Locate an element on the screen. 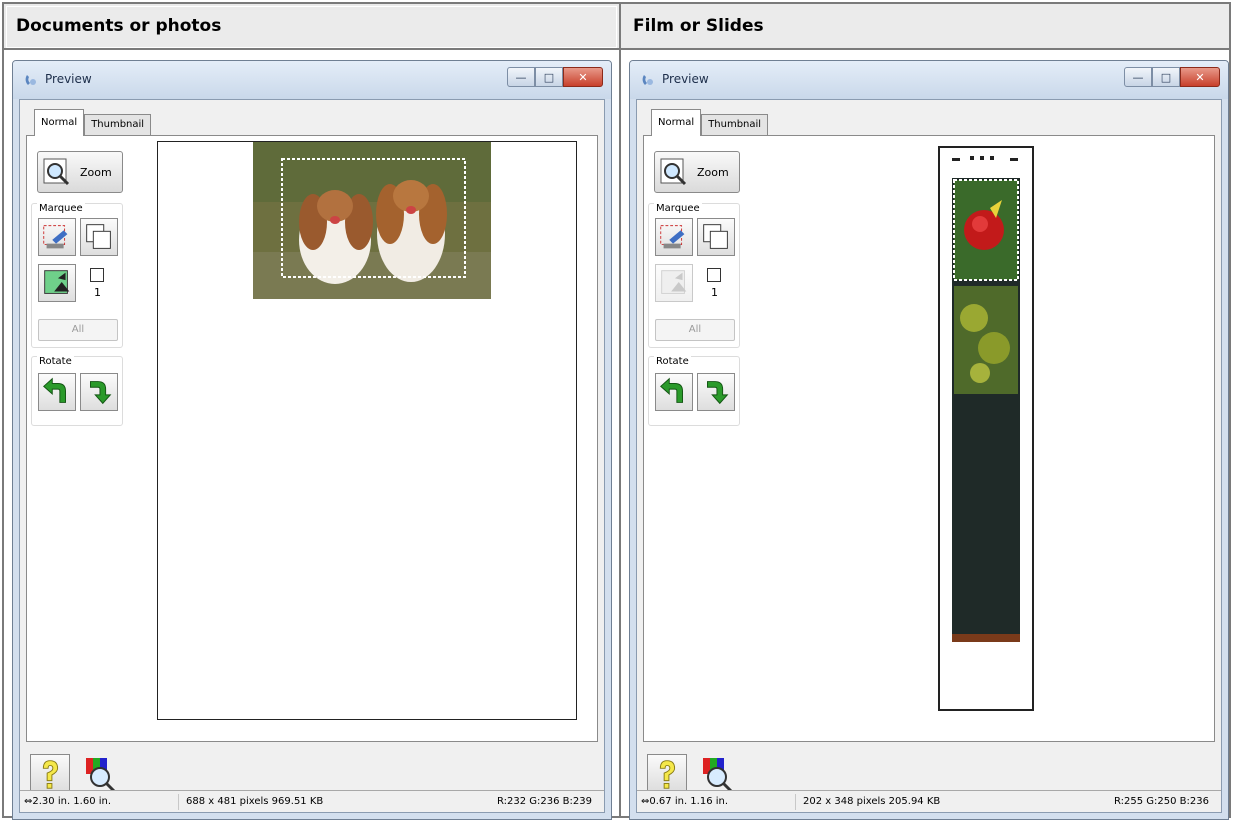  status-dimensions-wrap: ⇔0.67 in. 1.16 in. is located at coordinates (684, 802).